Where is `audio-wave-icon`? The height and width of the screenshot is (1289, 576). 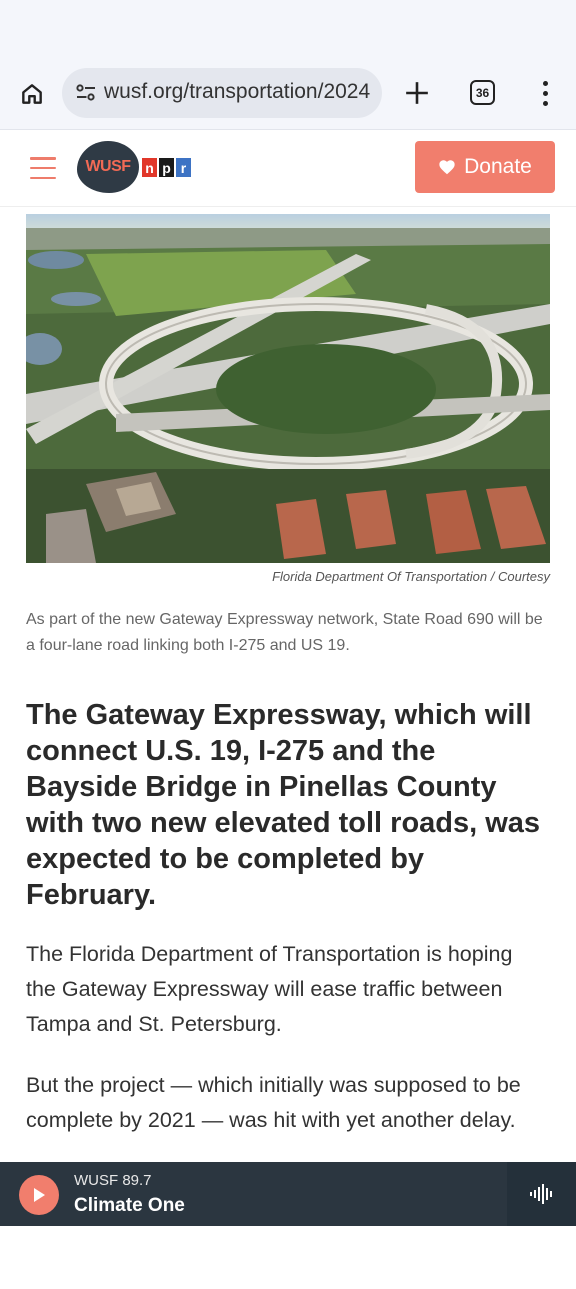
audio-wave-icon is located at coordinates (540, 1194).